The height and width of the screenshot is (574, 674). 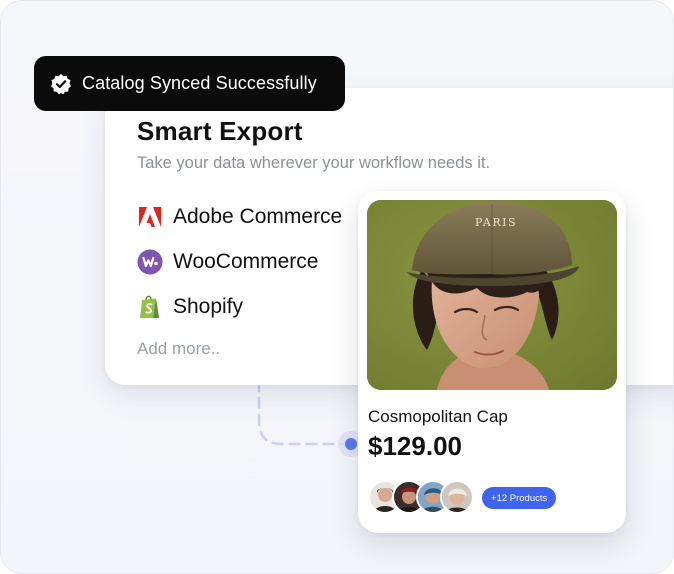 I want to click on platform-shopify: Shopify, so click(x=190, y=307).